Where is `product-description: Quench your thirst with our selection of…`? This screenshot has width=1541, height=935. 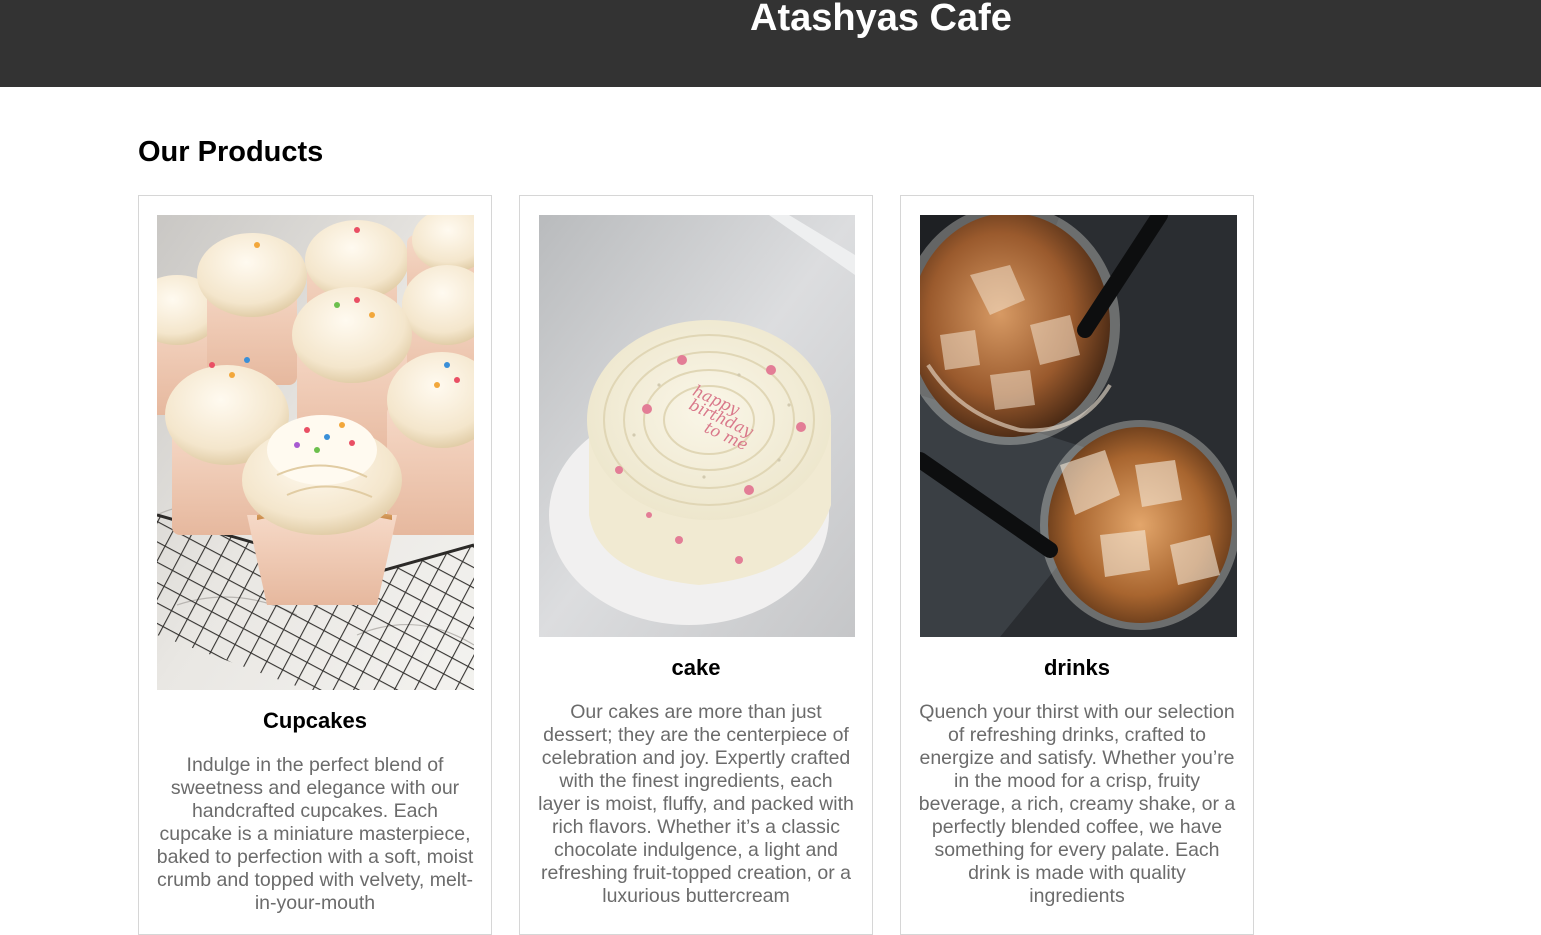 product-description: Quench your thirst with our selection of… is located at coordinates (1077, 804).